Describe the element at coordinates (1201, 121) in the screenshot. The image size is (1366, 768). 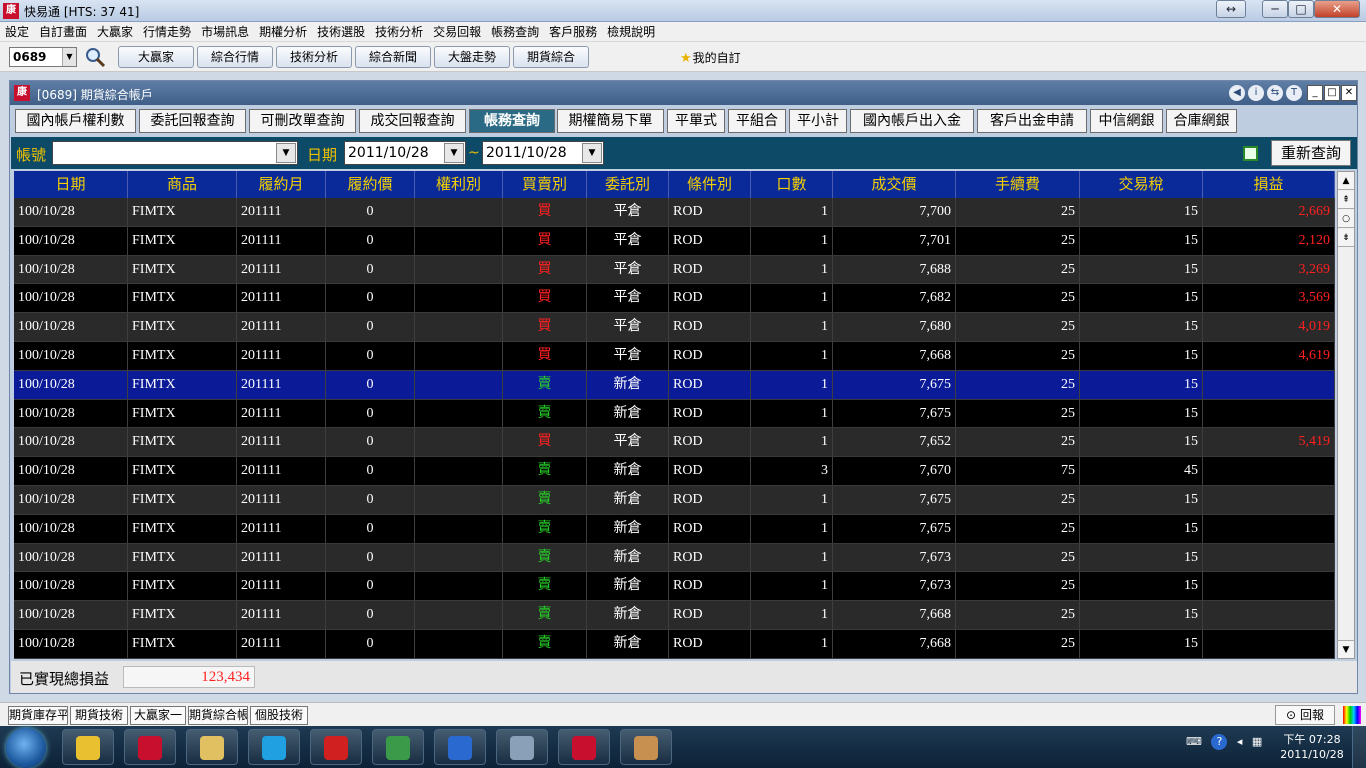
I see `tab-13: 合庫網銀` at that location.